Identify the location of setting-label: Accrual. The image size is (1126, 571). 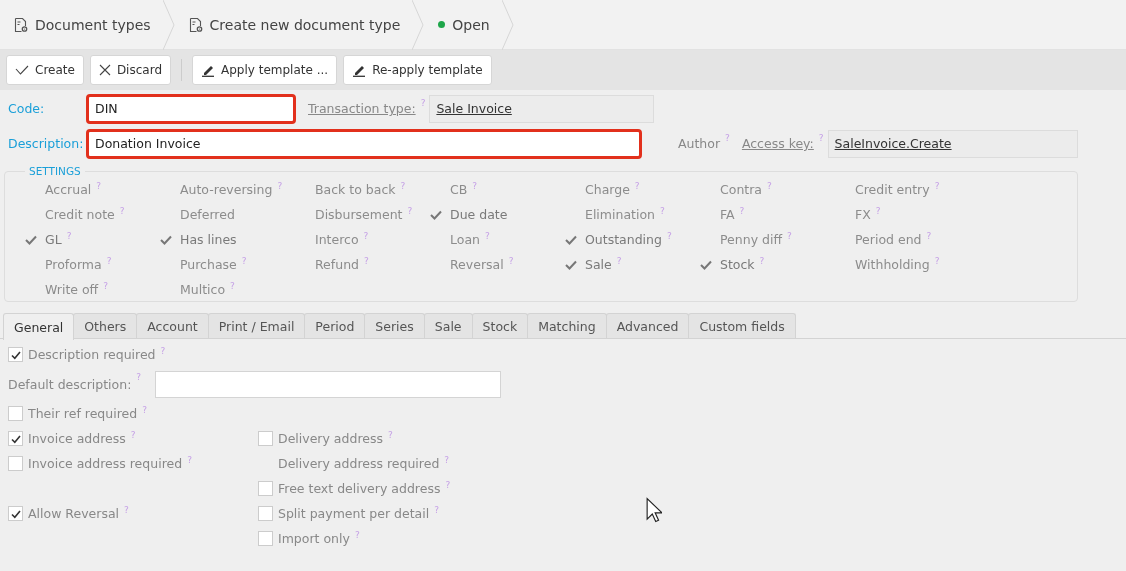
(68, 189).